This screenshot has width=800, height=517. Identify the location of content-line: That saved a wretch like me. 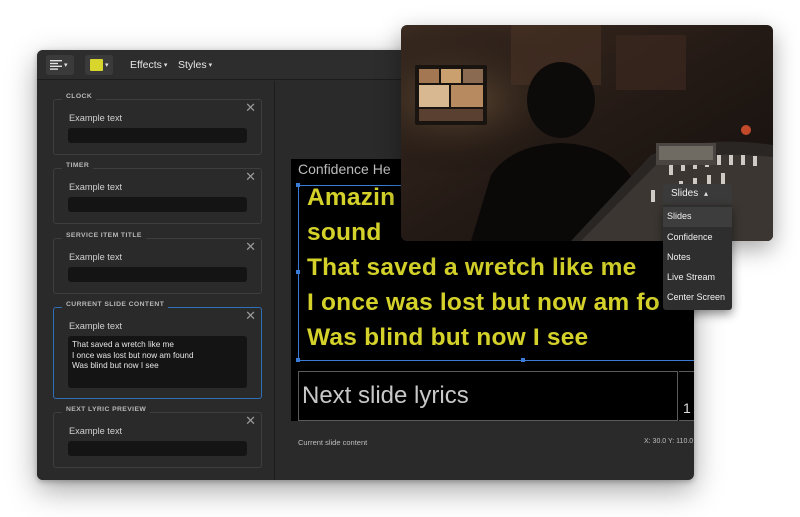
(123, 344).